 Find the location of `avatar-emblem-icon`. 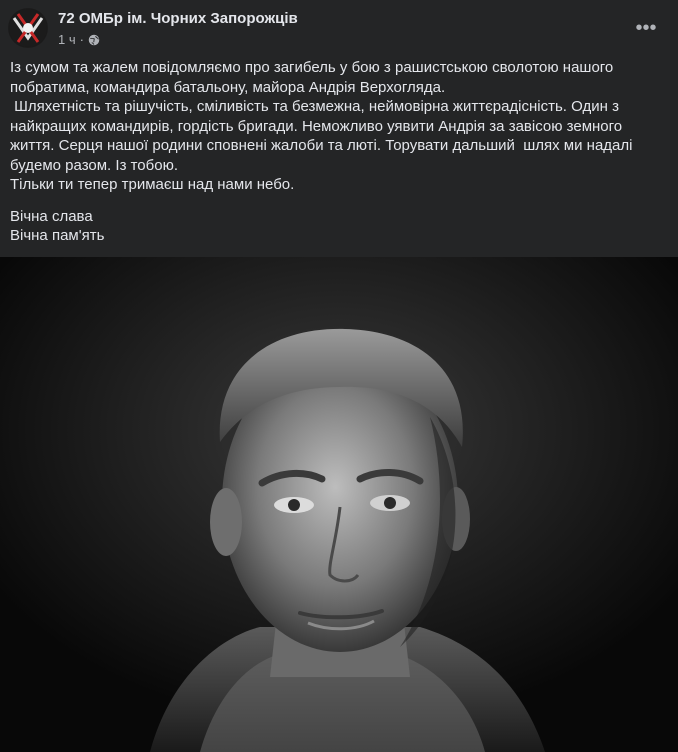

avatar-emblem-icon is located at coordinates (28, 28).